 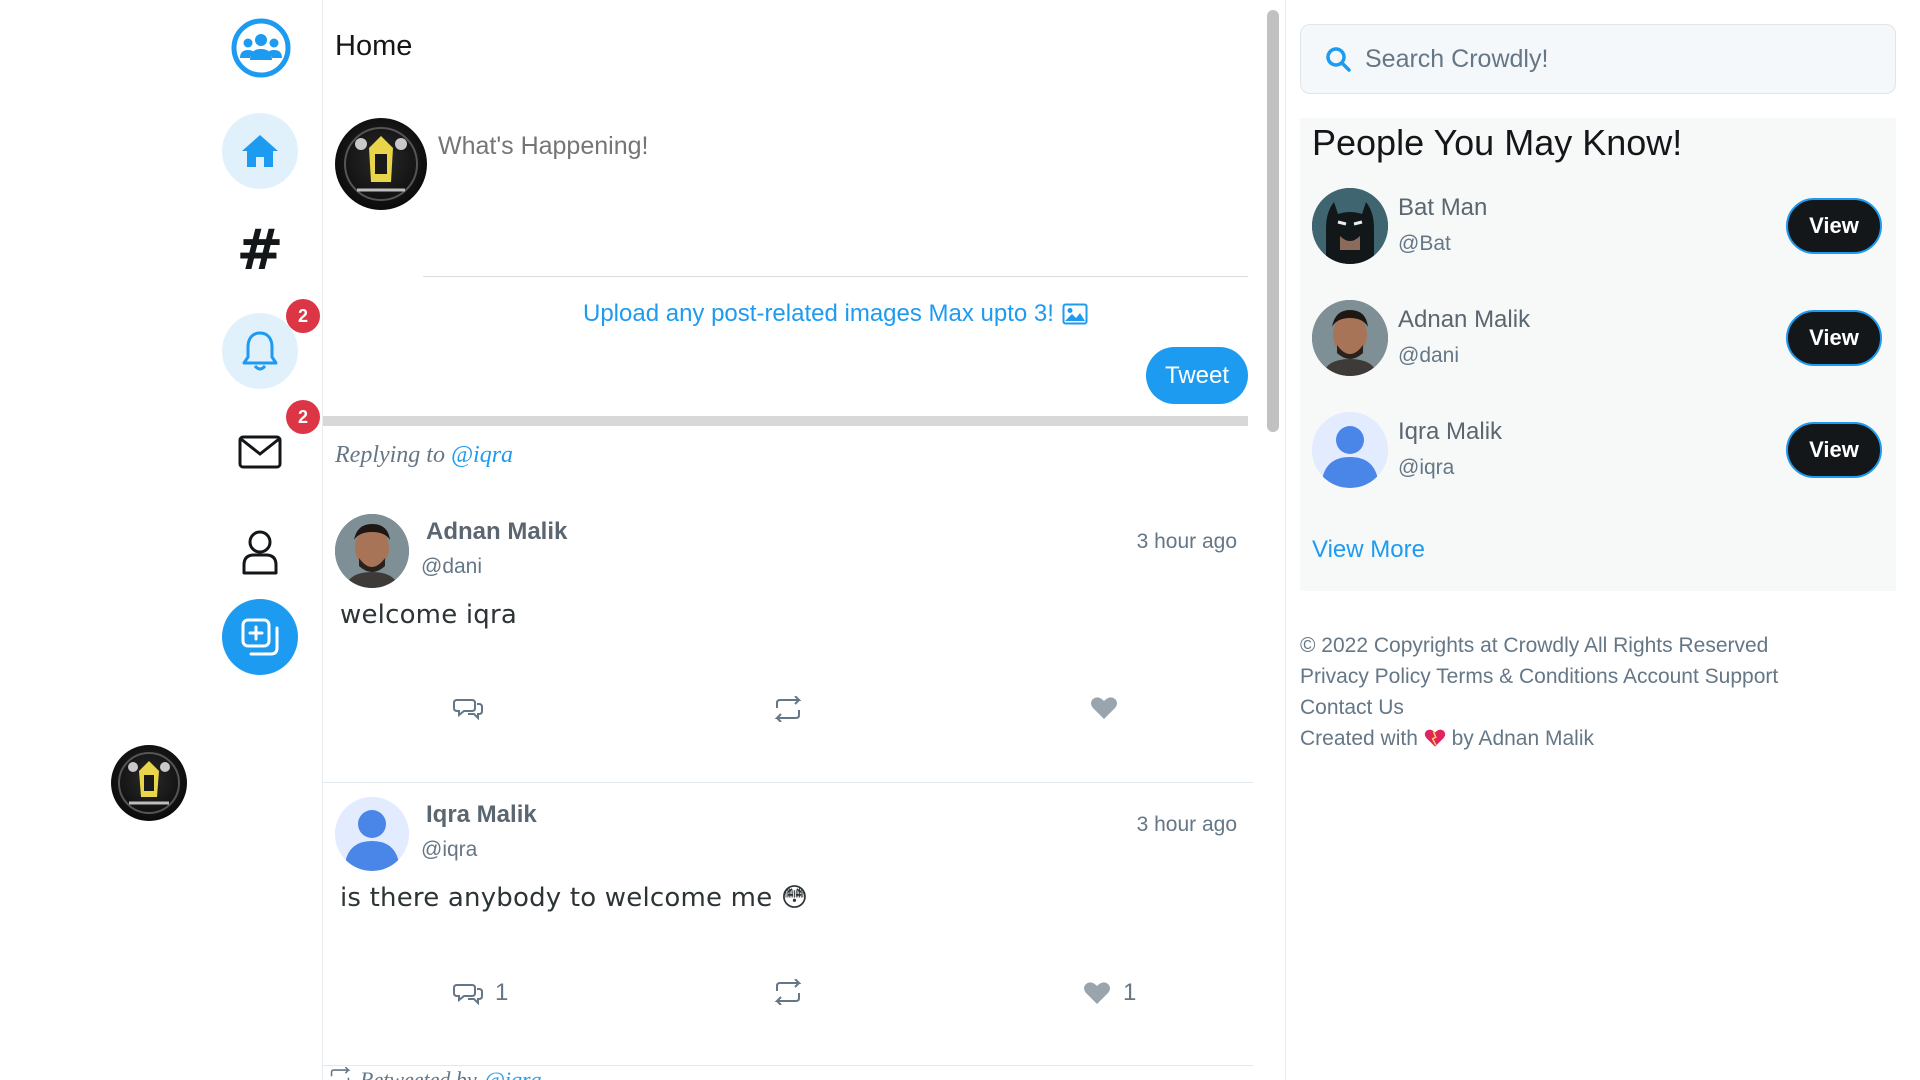 I want to click on comment-count: 1, so click(x=502, y=992).